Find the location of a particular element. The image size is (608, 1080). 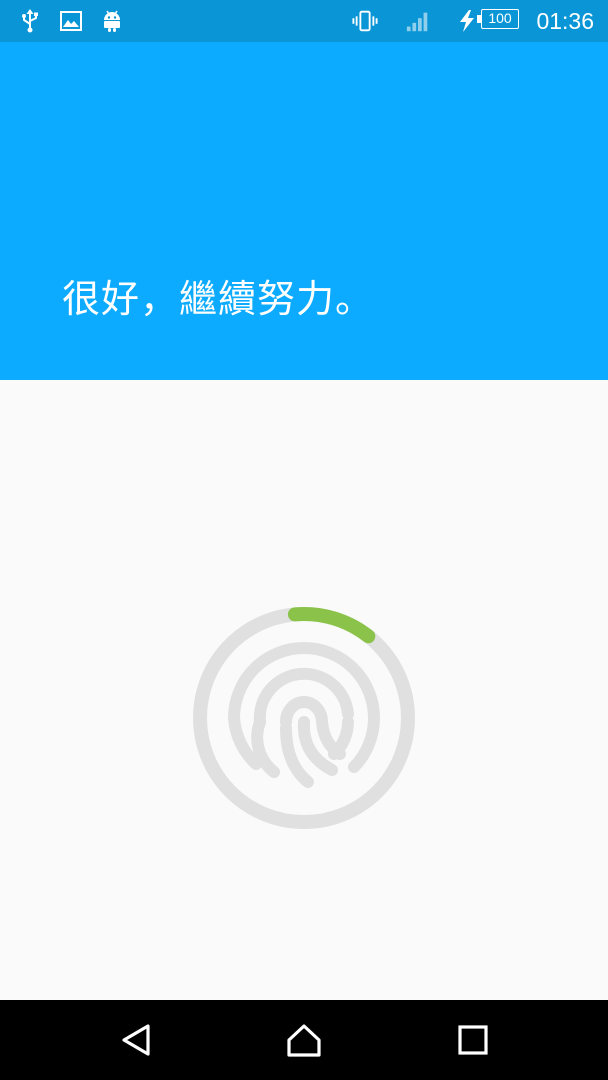

navigation-bar is located at coordinates (304, 1040).